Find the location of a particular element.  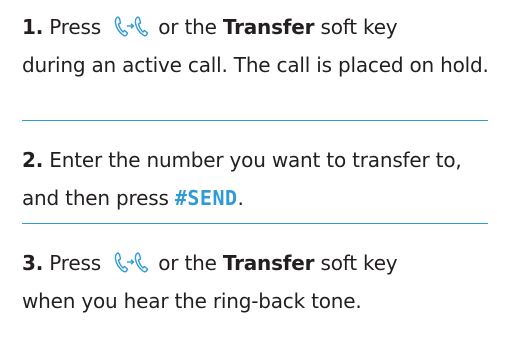

send-key-label: #SEND is located at coordinates (206, 198).